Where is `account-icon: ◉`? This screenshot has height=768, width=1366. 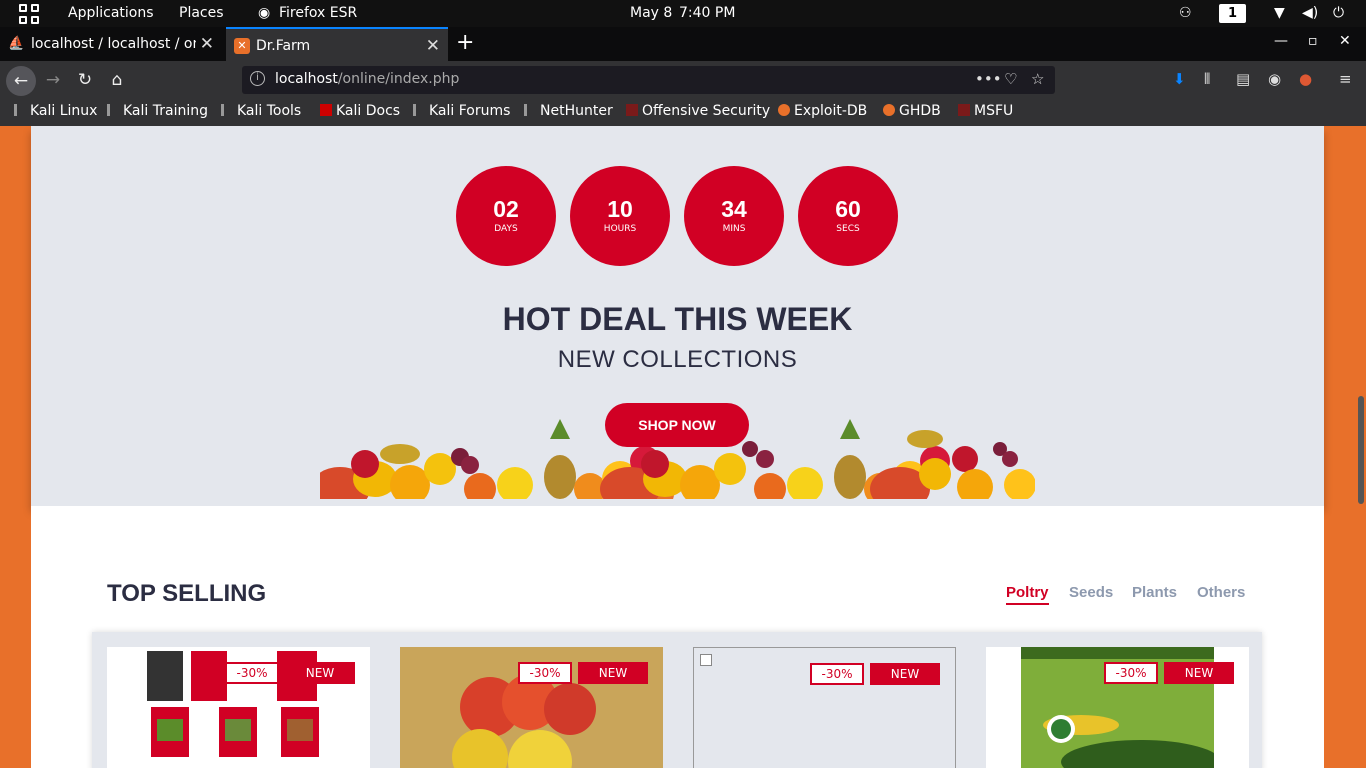
account-icon: ◉ is located at coordinates (1274, 79).